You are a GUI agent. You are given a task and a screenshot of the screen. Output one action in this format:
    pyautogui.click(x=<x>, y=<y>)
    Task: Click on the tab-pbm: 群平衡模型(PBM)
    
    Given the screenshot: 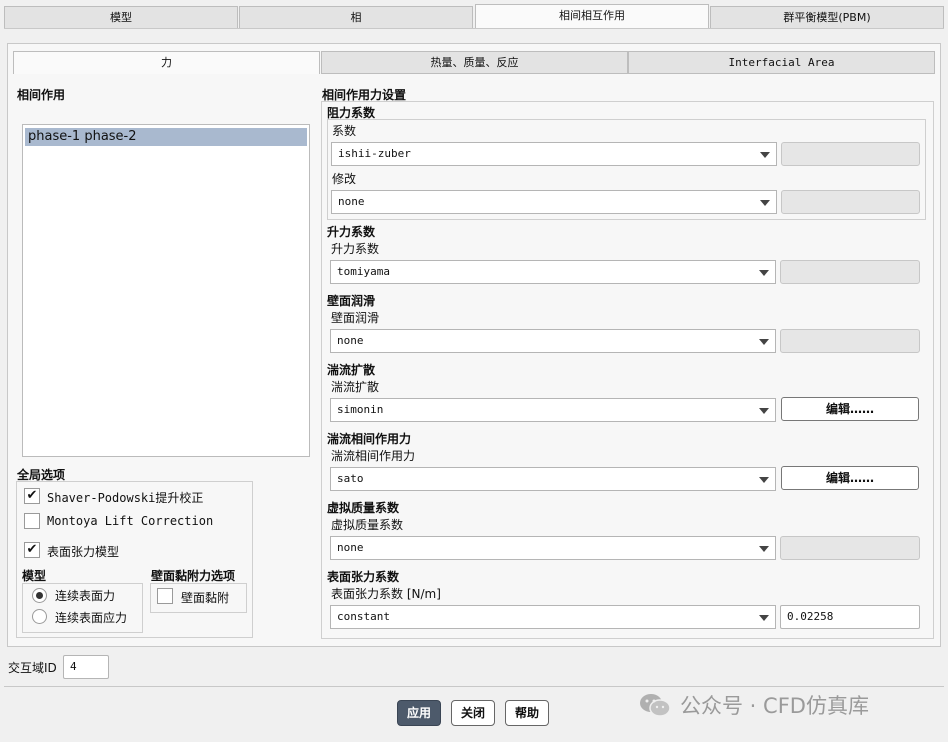 What is the action you would take?
    pyautogui.click(x=827, y=17)
    